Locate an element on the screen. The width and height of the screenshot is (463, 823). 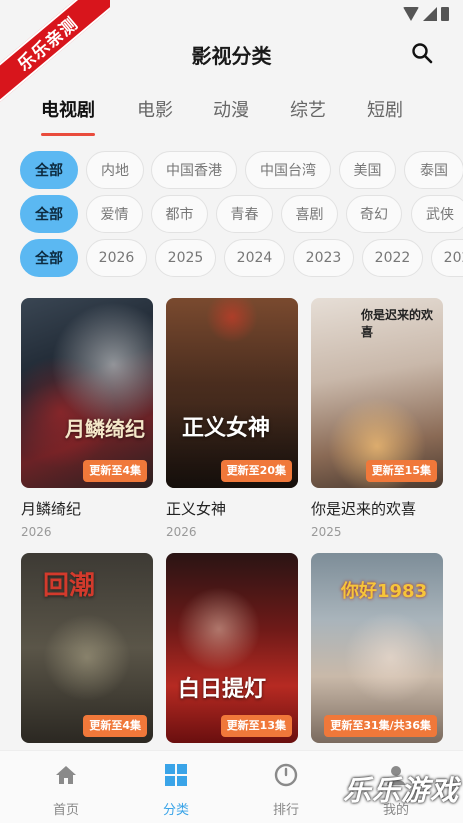
poster-caption: 白日提灯 is located at coordinates (222, 689).